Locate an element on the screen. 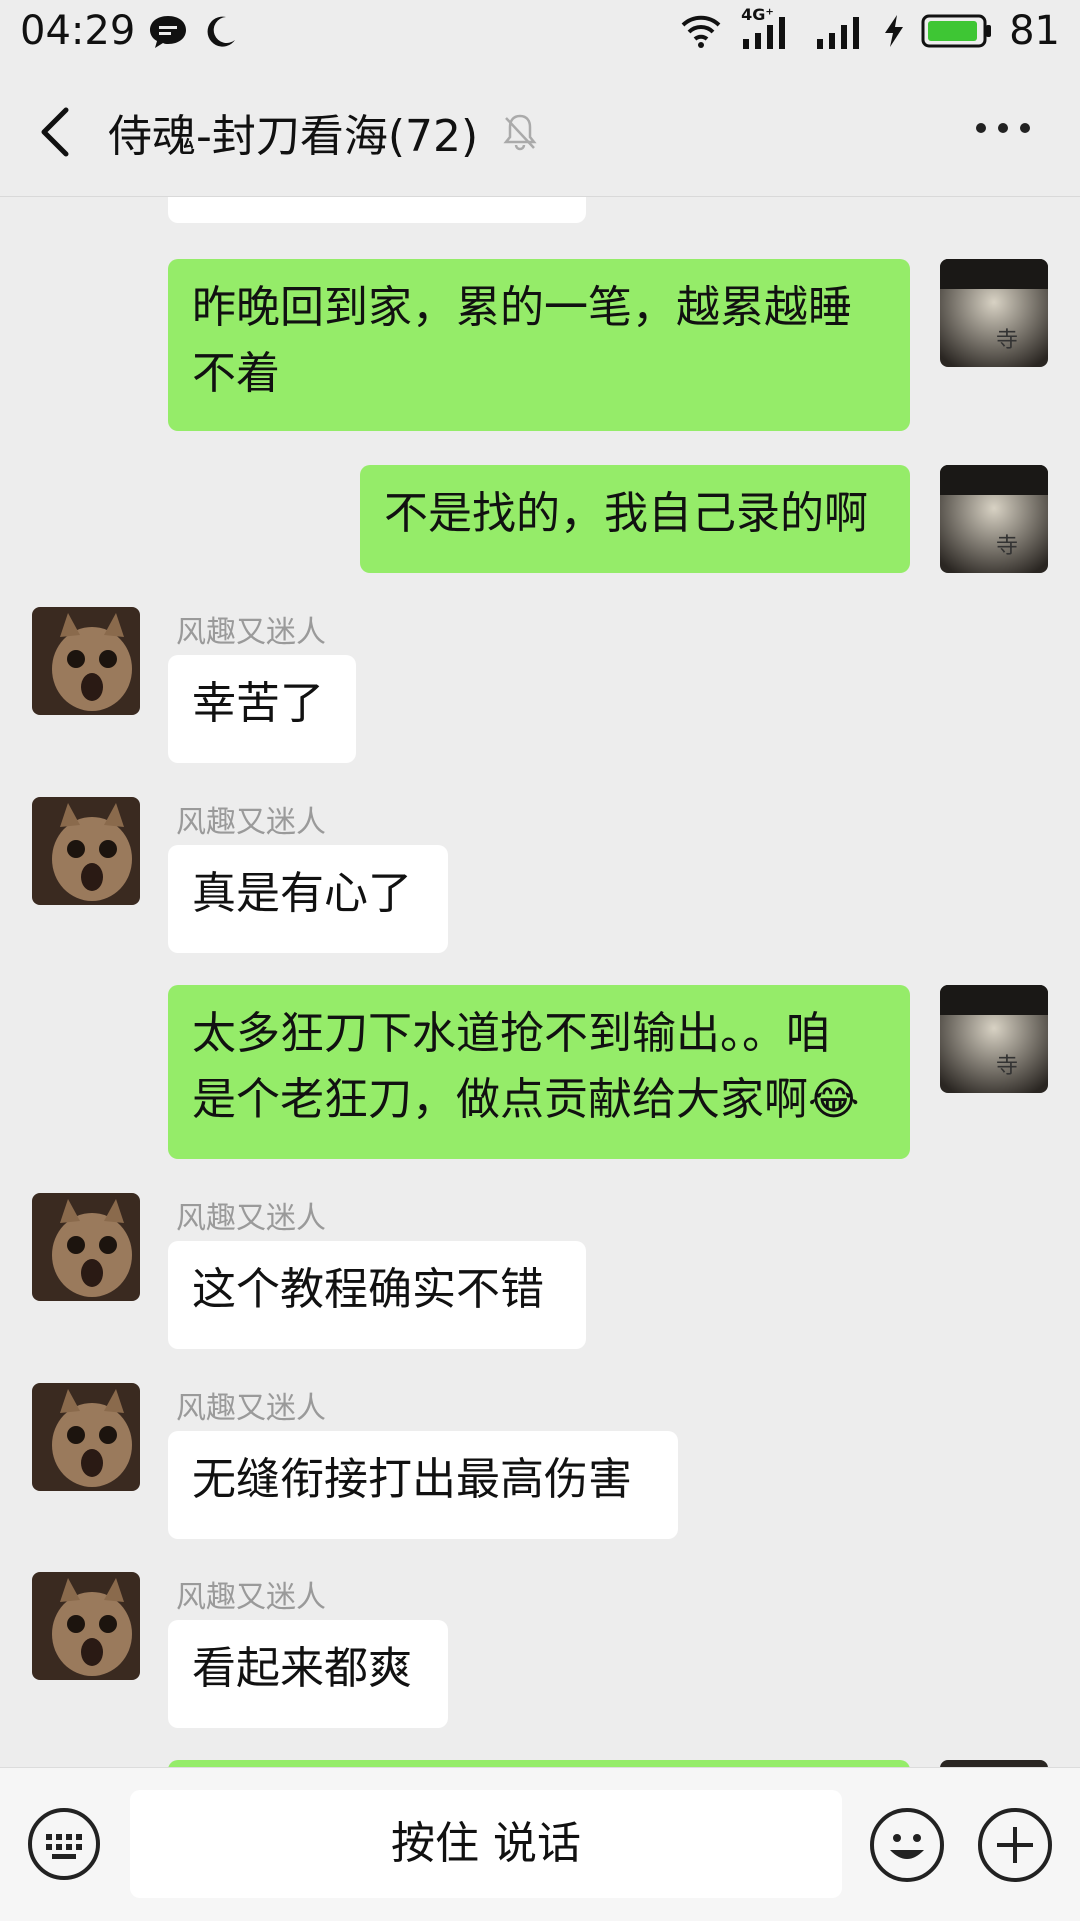 This screenshot has width=1080, height=1921. message-bubble-incoming: 看起来都爽 is located at coordinates (308, 1674).